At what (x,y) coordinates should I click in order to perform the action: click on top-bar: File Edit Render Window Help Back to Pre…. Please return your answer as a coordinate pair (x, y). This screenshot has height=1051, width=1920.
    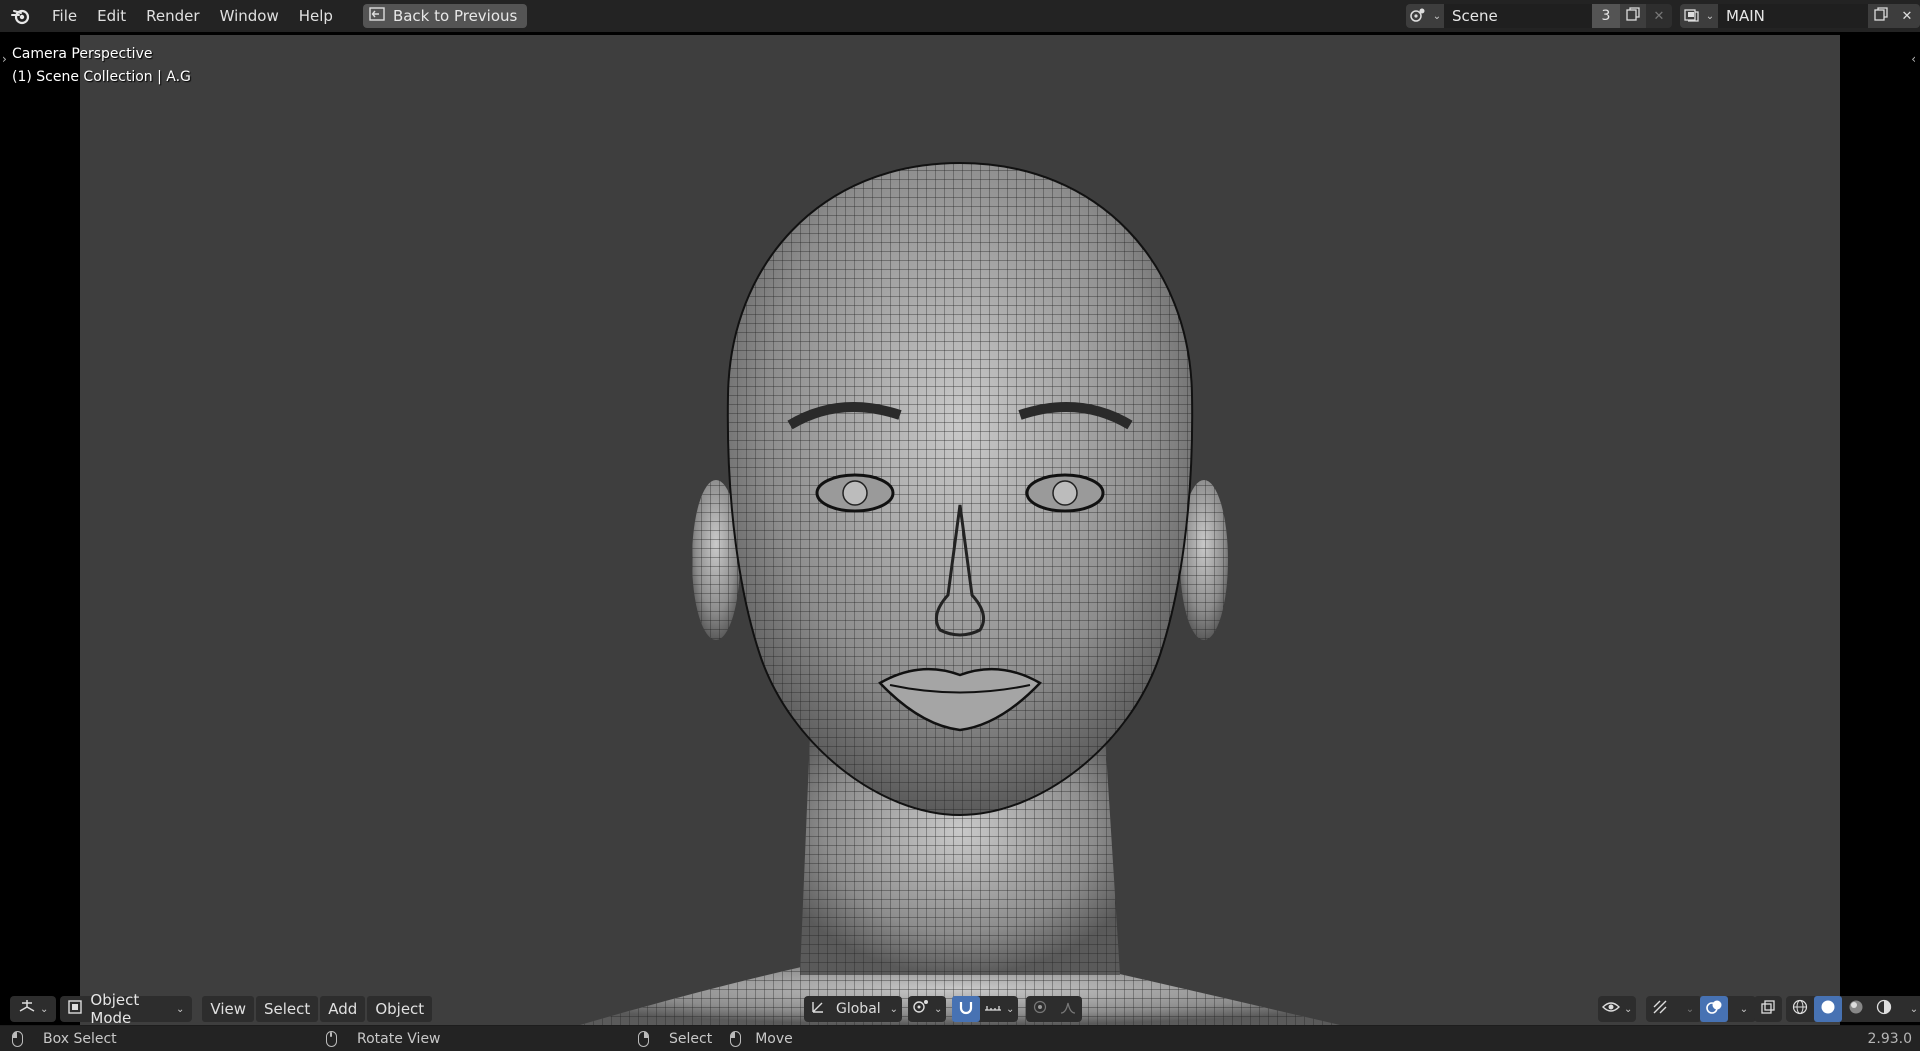
    Looking at the image, I should click on (960, 16).